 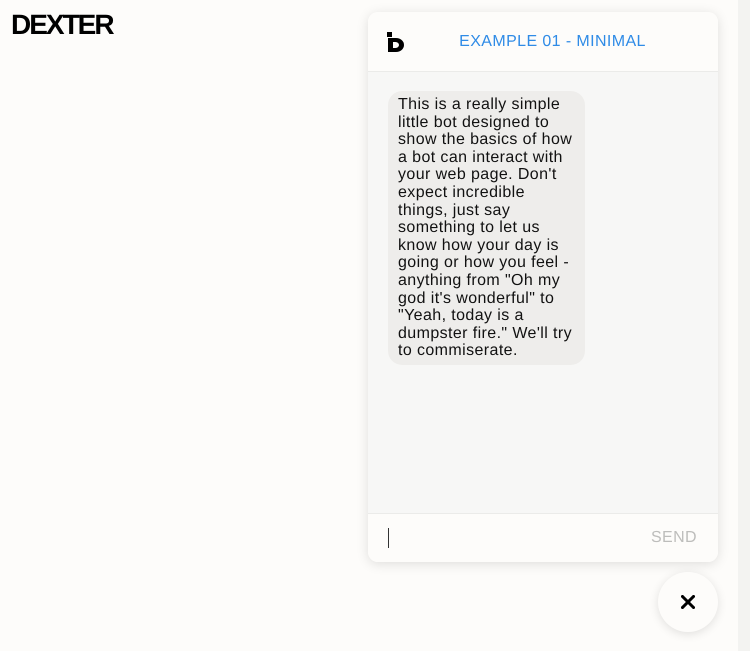 I want to click on text-cursor-icon, so click(x=388, y=538).